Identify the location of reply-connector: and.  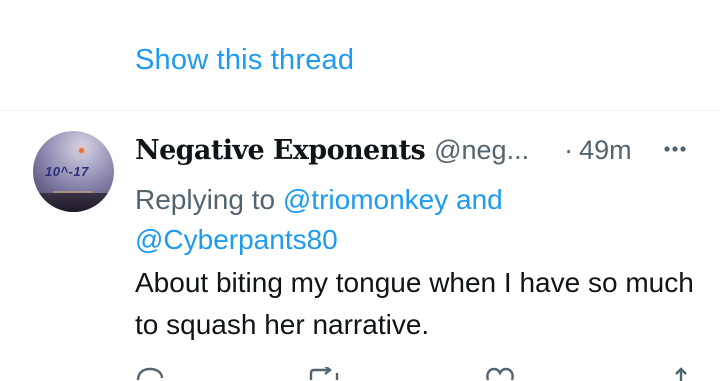
(479, 199).